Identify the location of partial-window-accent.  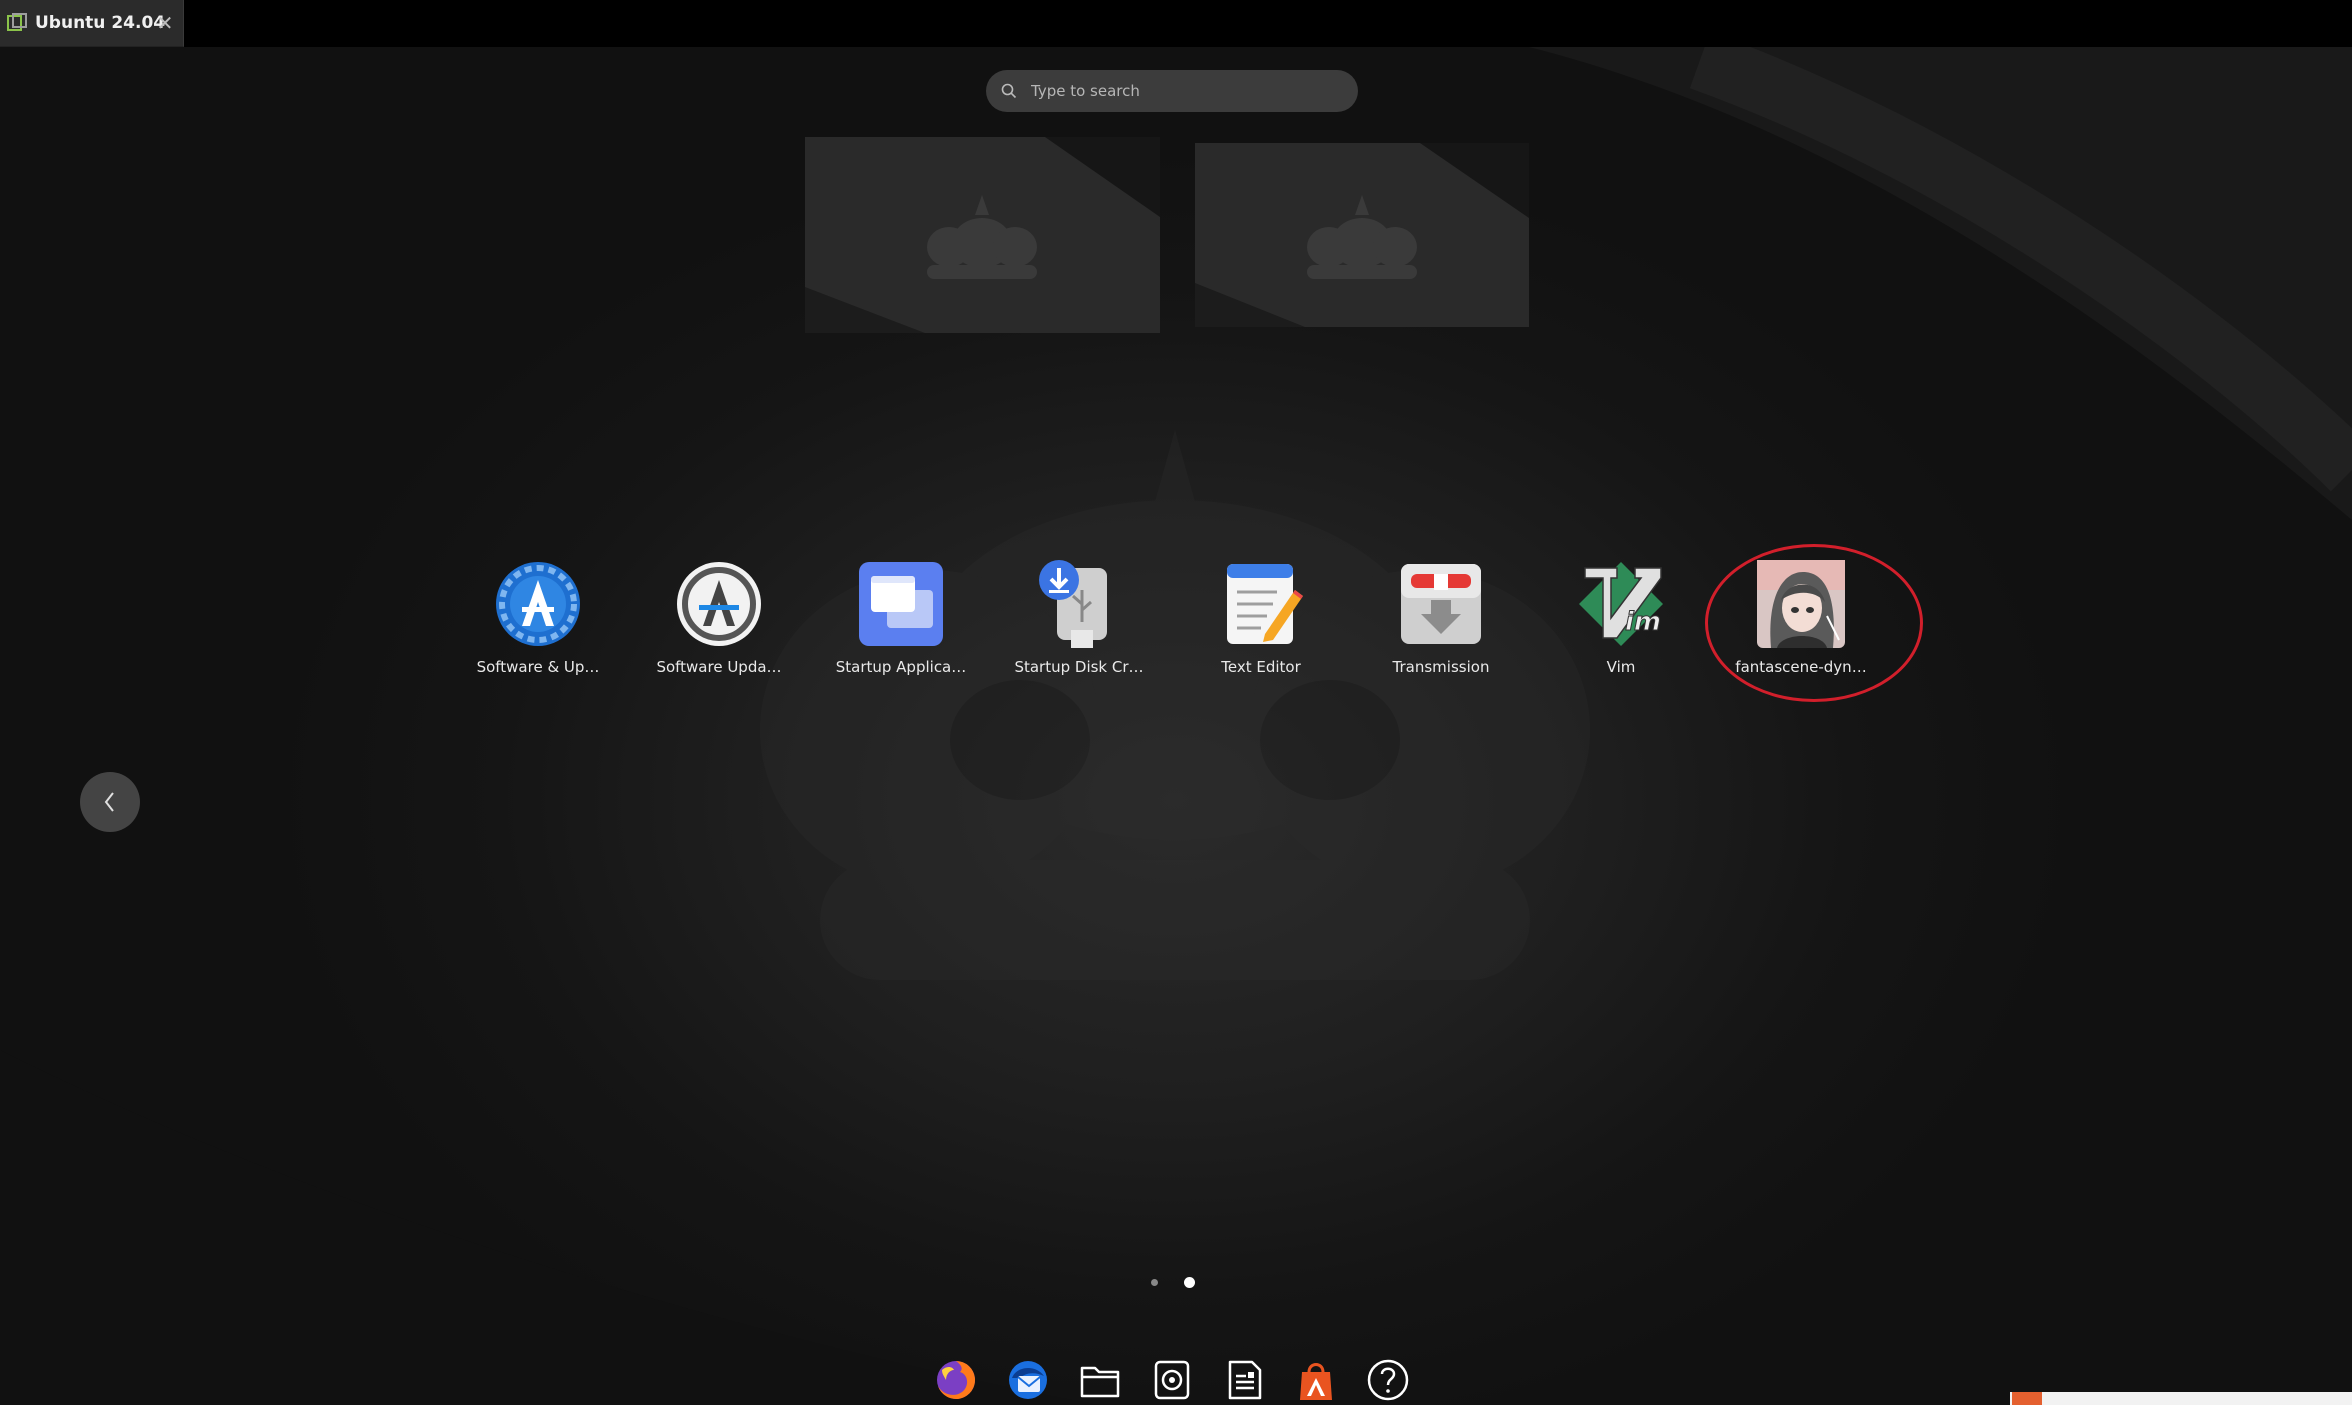
(2027, 1398).